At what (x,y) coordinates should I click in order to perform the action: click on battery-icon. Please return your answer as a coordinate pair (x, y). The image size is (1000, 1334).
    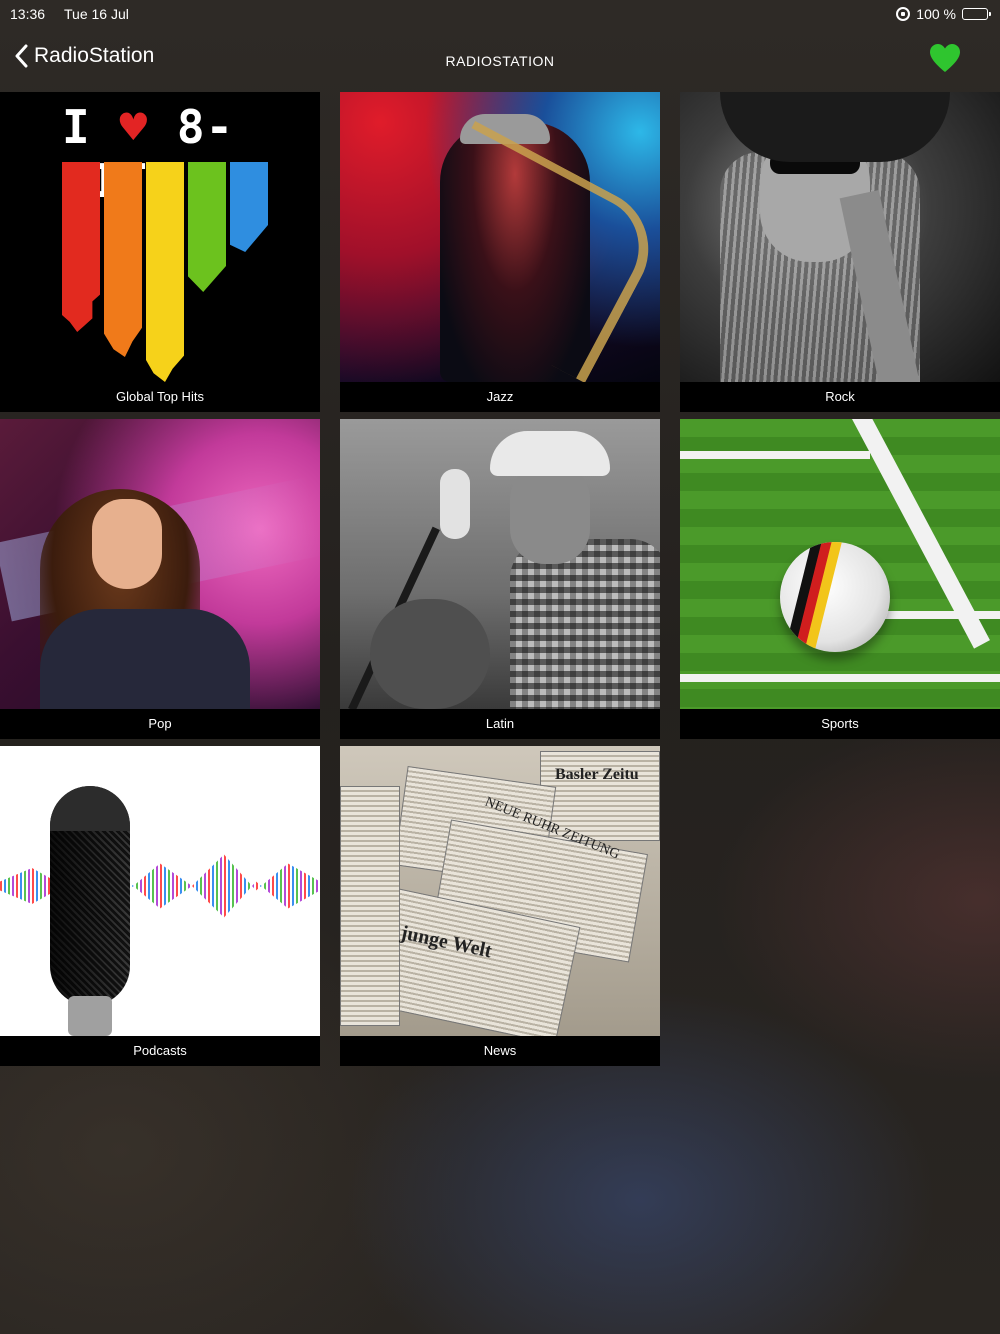
    Looking at the image, I should click on (976, 14).